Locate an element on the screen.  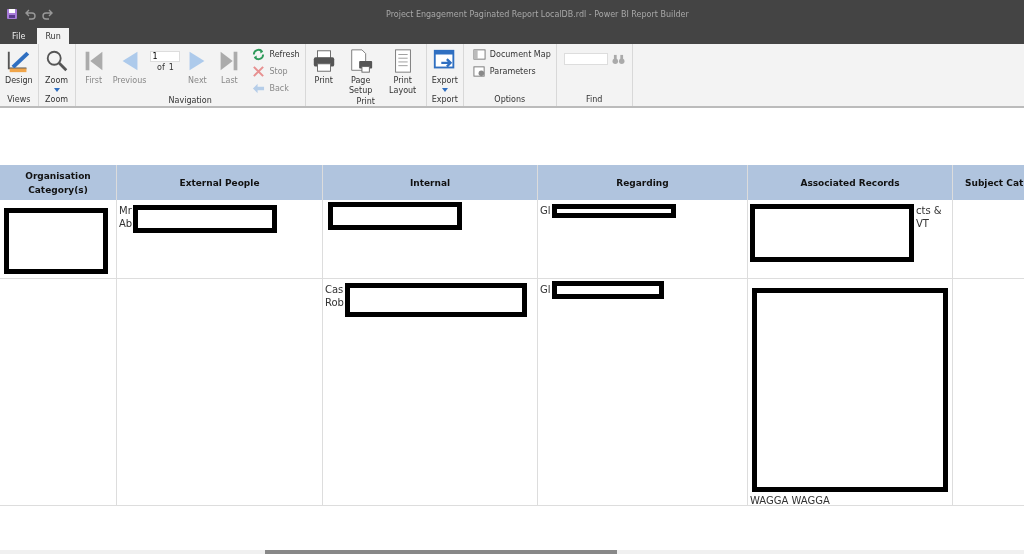
cell-text: WAGGA WAGGA is located at coordinates (790, 499).